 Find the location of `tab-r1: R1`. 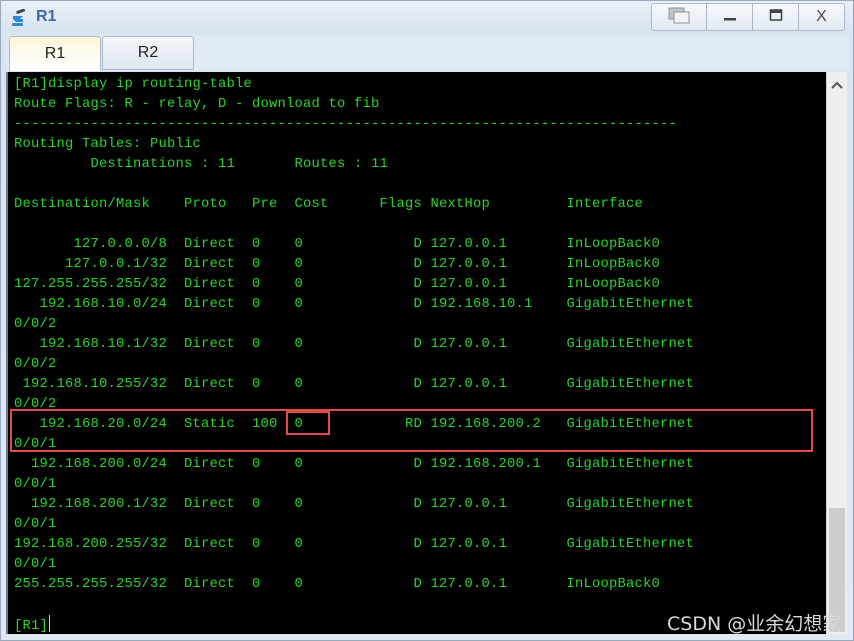

tab-r1: R1 is located at coordinates (55, 53).